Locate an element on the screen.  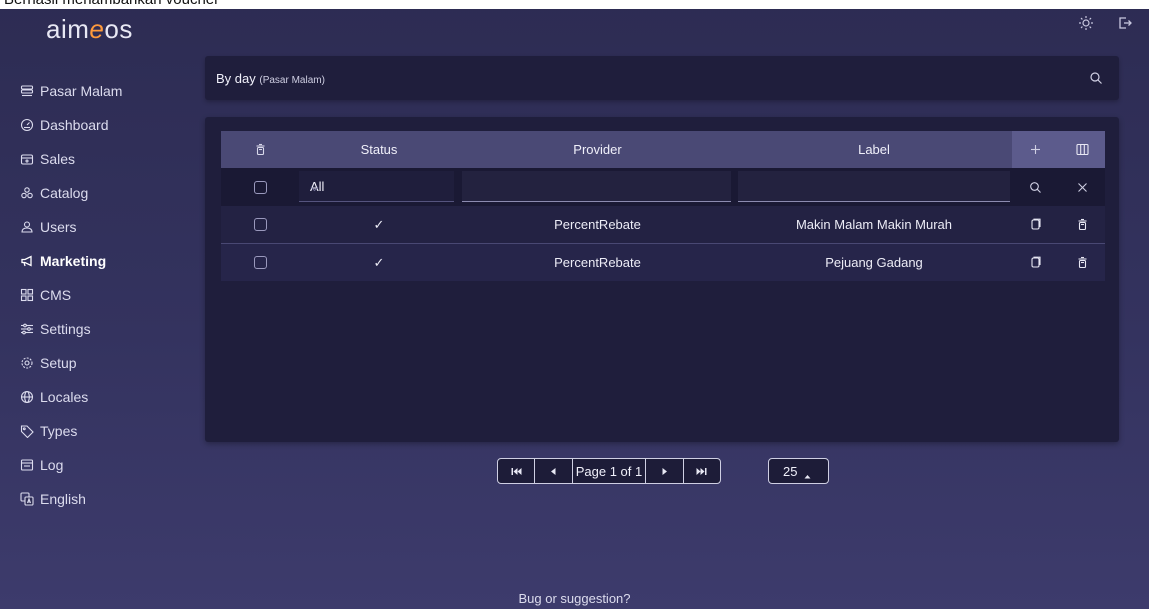
table-header: Status Provider Label is located at coordinates (663, 149).